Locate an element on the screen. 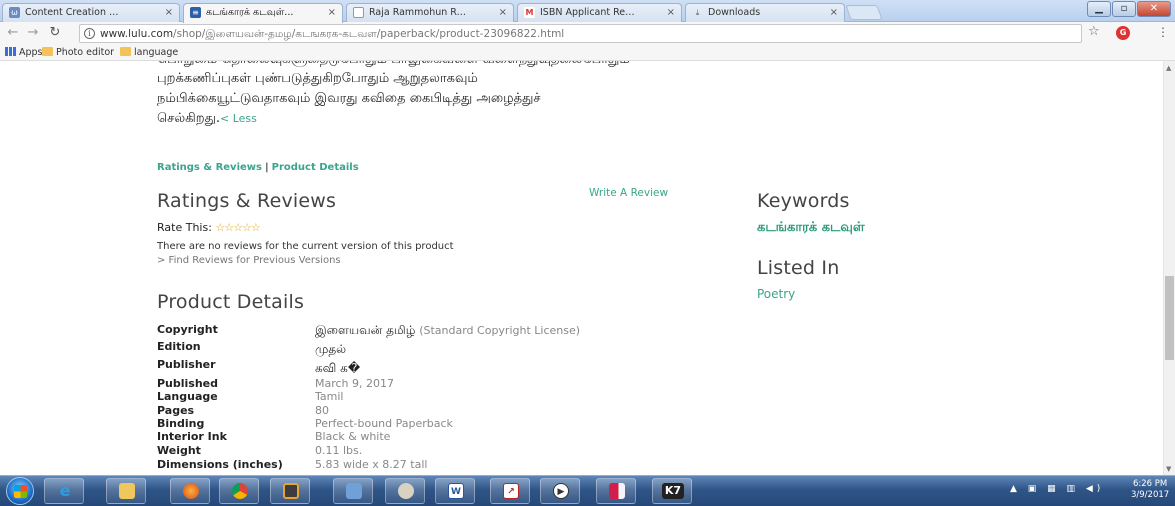 The height and width of the screenshot is (506, 1175). back-arrow-icon: ← is located at coordinates (13, 33).